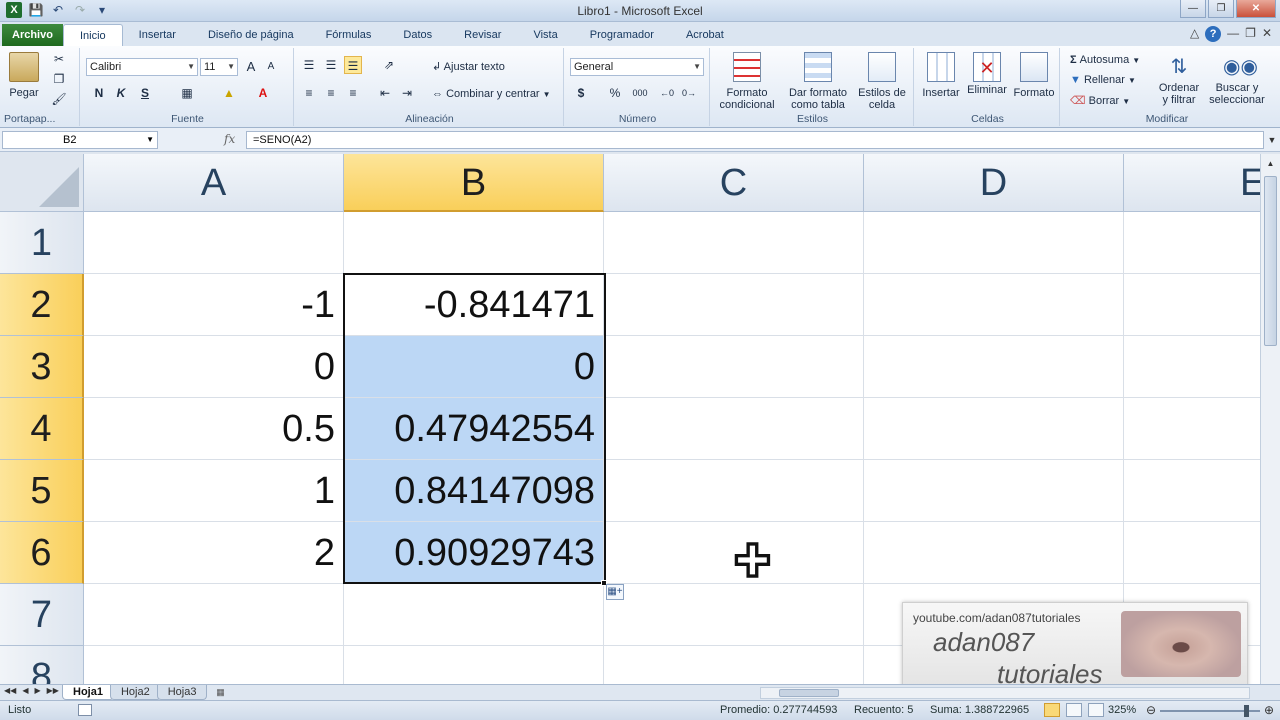 The image size is (1280, 720). What do you see at coordinates (1052, 710) in the screenshot?
I see `normal-view-icon` at bounding box center [1052, 710].